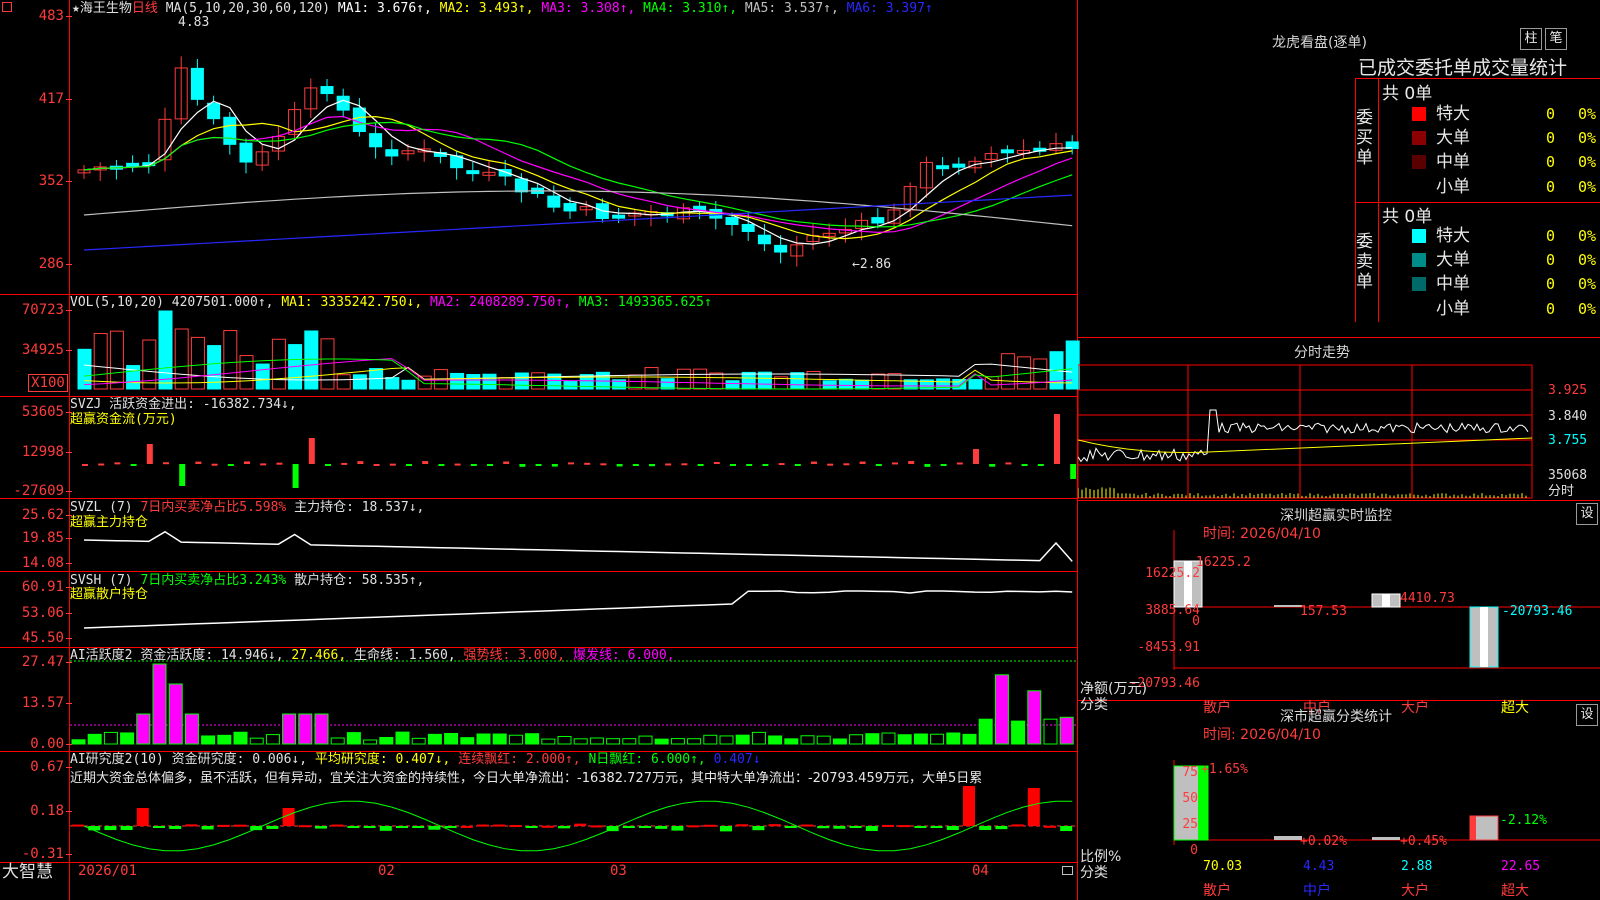 The image size is (1600, 900). I want to click on price-axis-3: 352, so click(36, 181).